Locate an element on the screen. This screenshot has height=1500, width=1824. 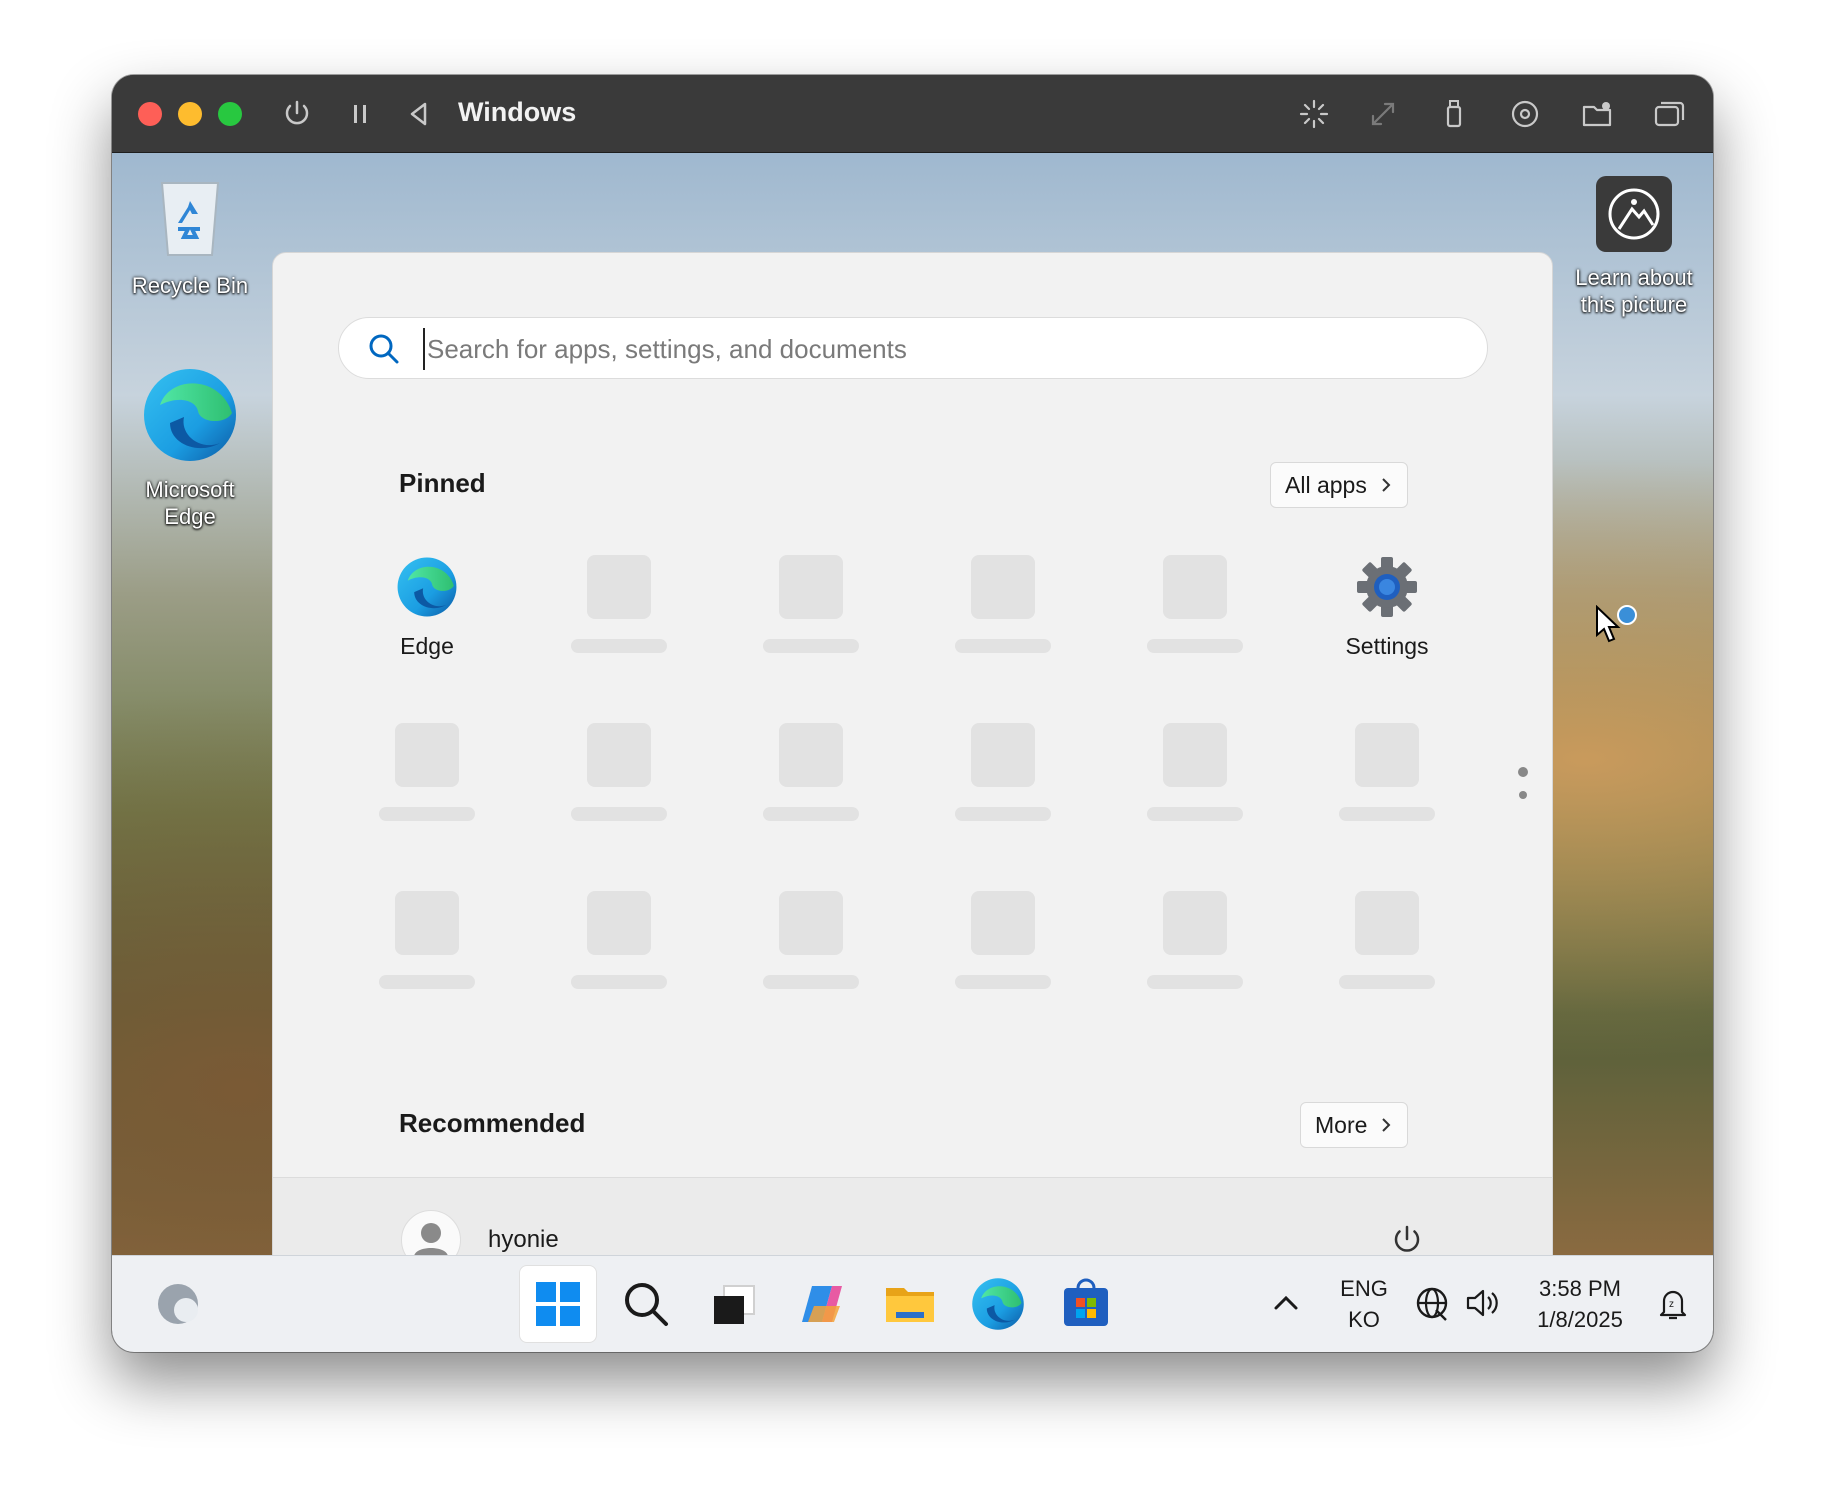
copilot-icon is located at coordinates (822, 1304).